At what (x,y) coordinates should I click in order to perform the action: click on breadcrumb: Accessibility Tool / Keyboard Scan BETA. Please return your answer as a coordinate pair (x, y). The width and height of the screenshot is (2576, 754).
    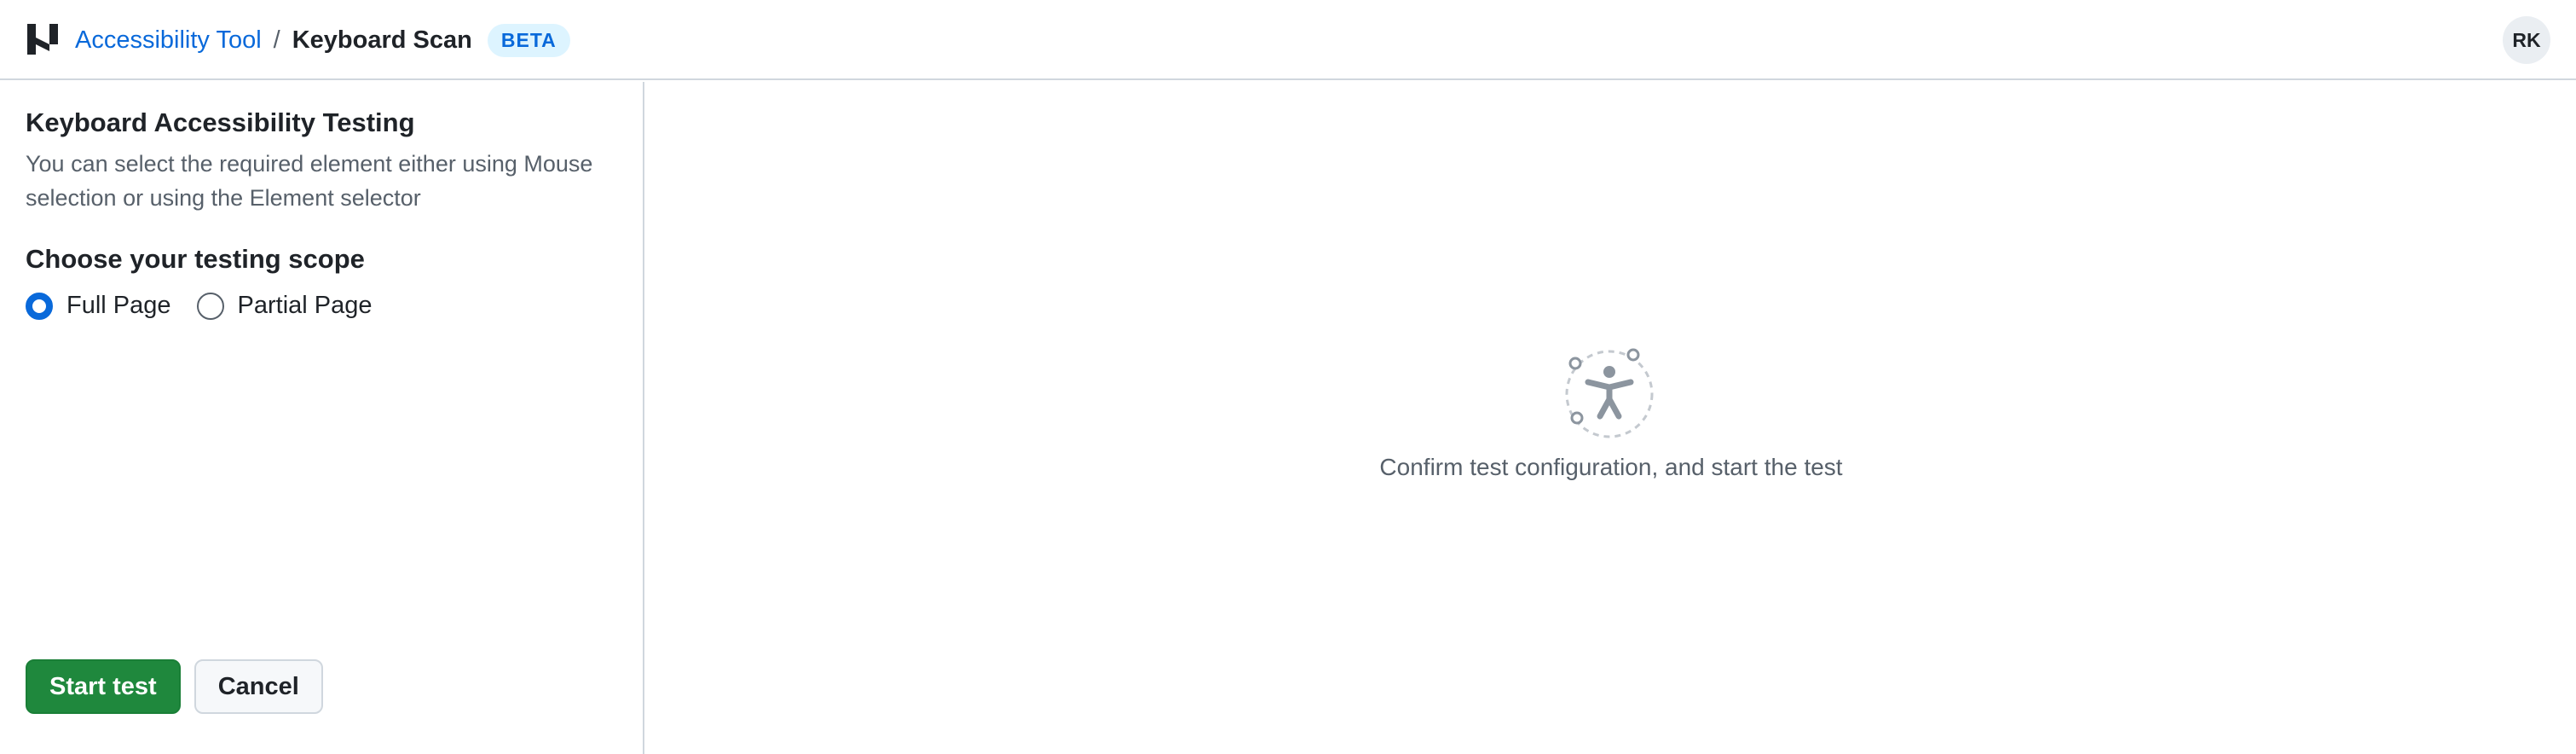
    Looking at the image, I should click on (322, 40).